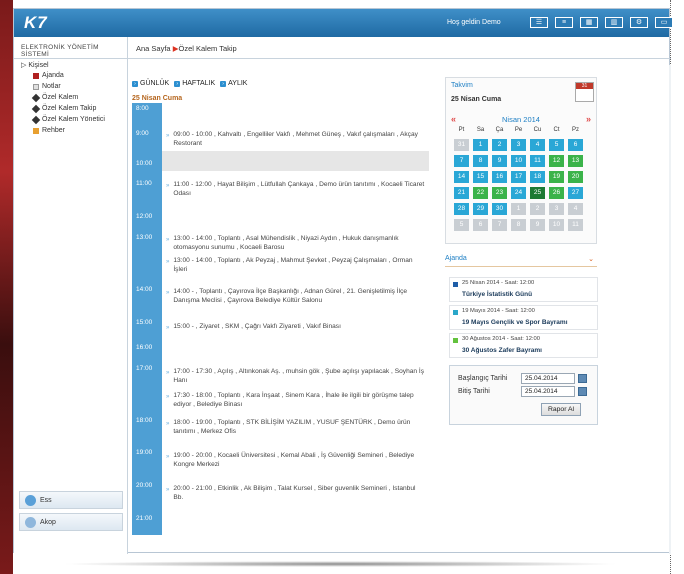 This screenshot has height=574, width=684. I want to click on calendar-day: 29, so click(480, 209).